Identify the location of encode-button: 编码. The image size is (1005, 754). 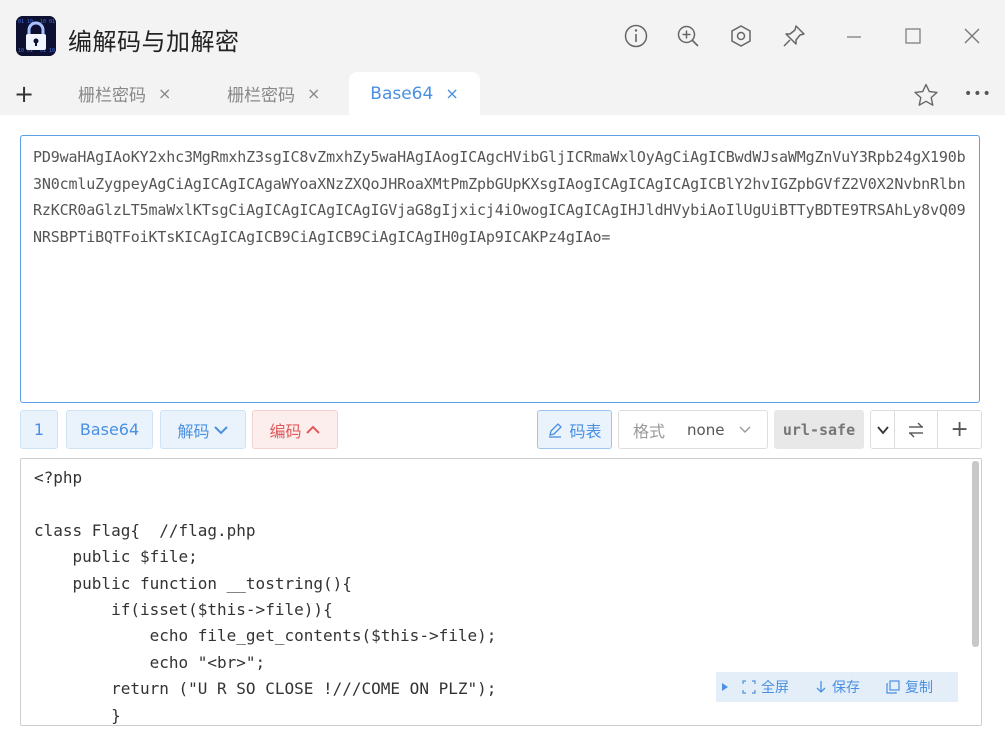
(295, 429).